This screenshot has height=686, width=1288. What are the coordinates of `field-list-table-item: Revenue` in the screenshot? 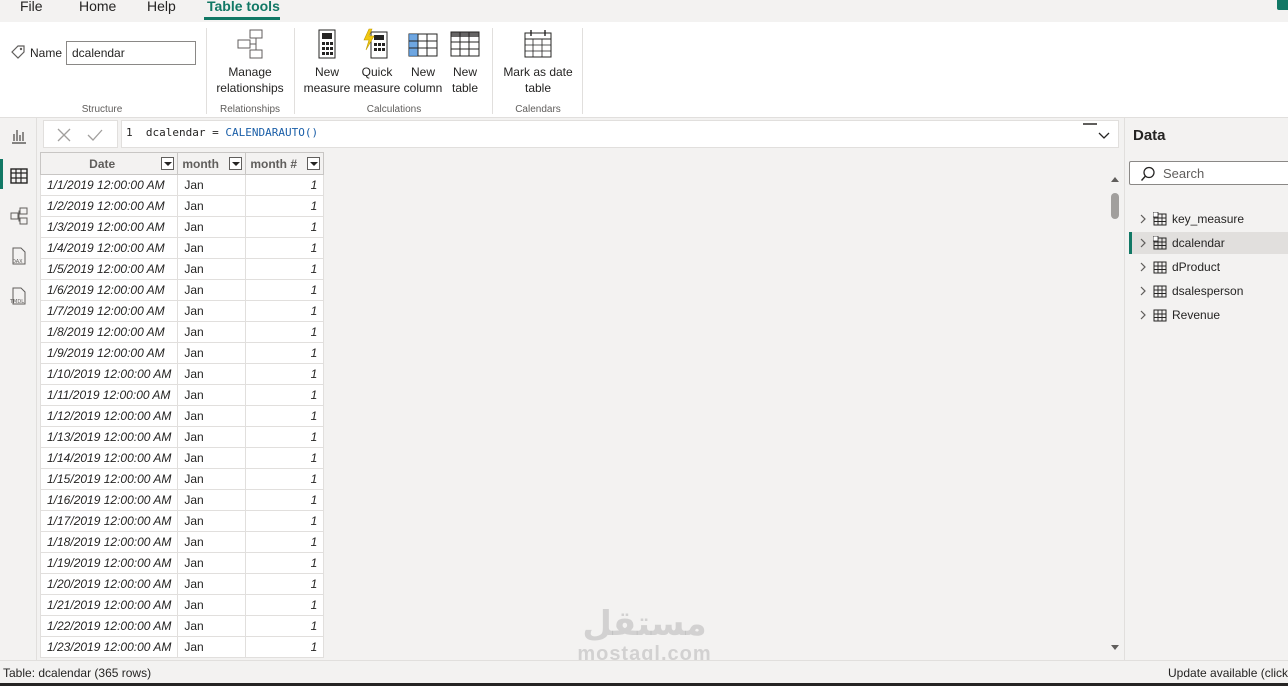 It's located at (1208, 315).